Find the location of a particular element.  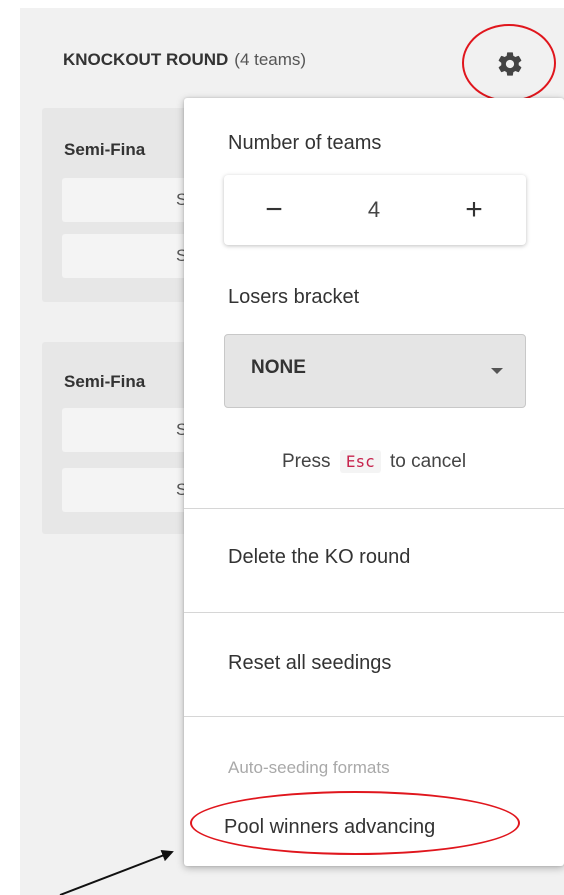

delete-ko-round-item: Delete the KO round is located at coordinates (319, 557).